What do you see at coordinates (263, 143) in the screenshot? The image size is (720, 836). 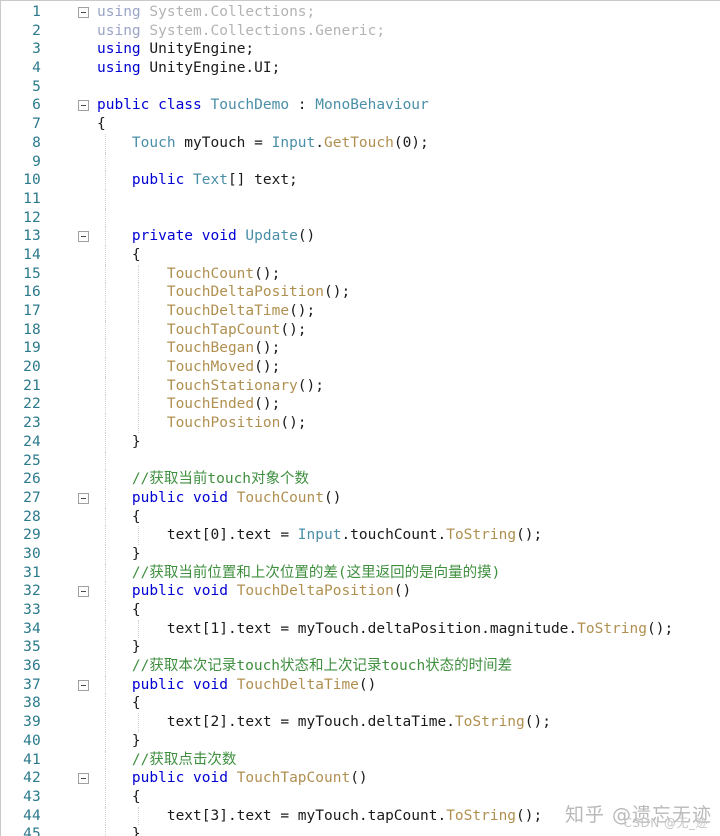 I see `code-text: Touch myTouch = Input.GetTouch(0);` at bounding box center [263, 143].